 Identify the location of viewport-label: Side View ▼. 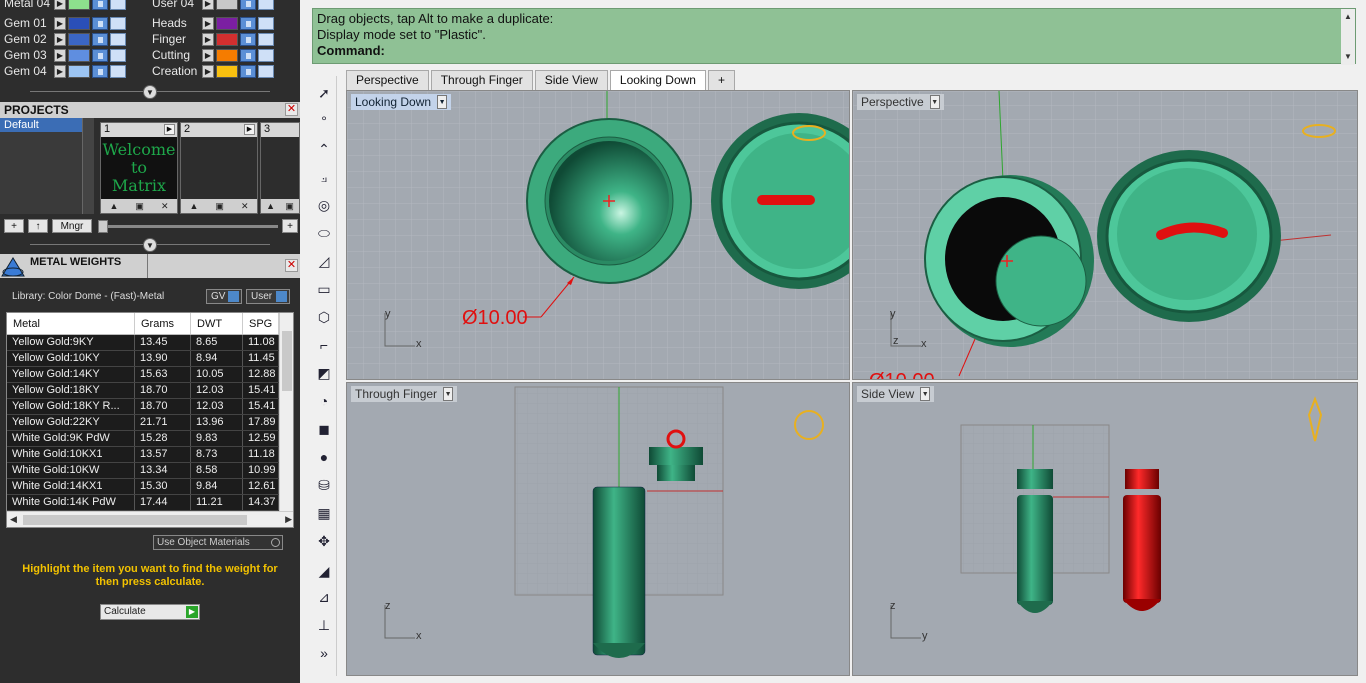
(896, 394).